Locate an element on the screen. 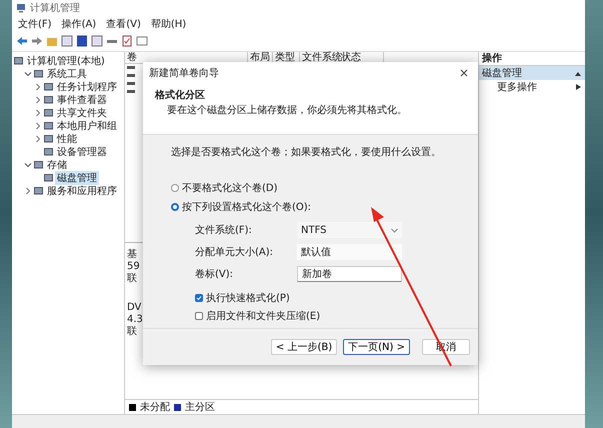 The image size is (603, 428). forward-icon is located at coordinates (37, 41).